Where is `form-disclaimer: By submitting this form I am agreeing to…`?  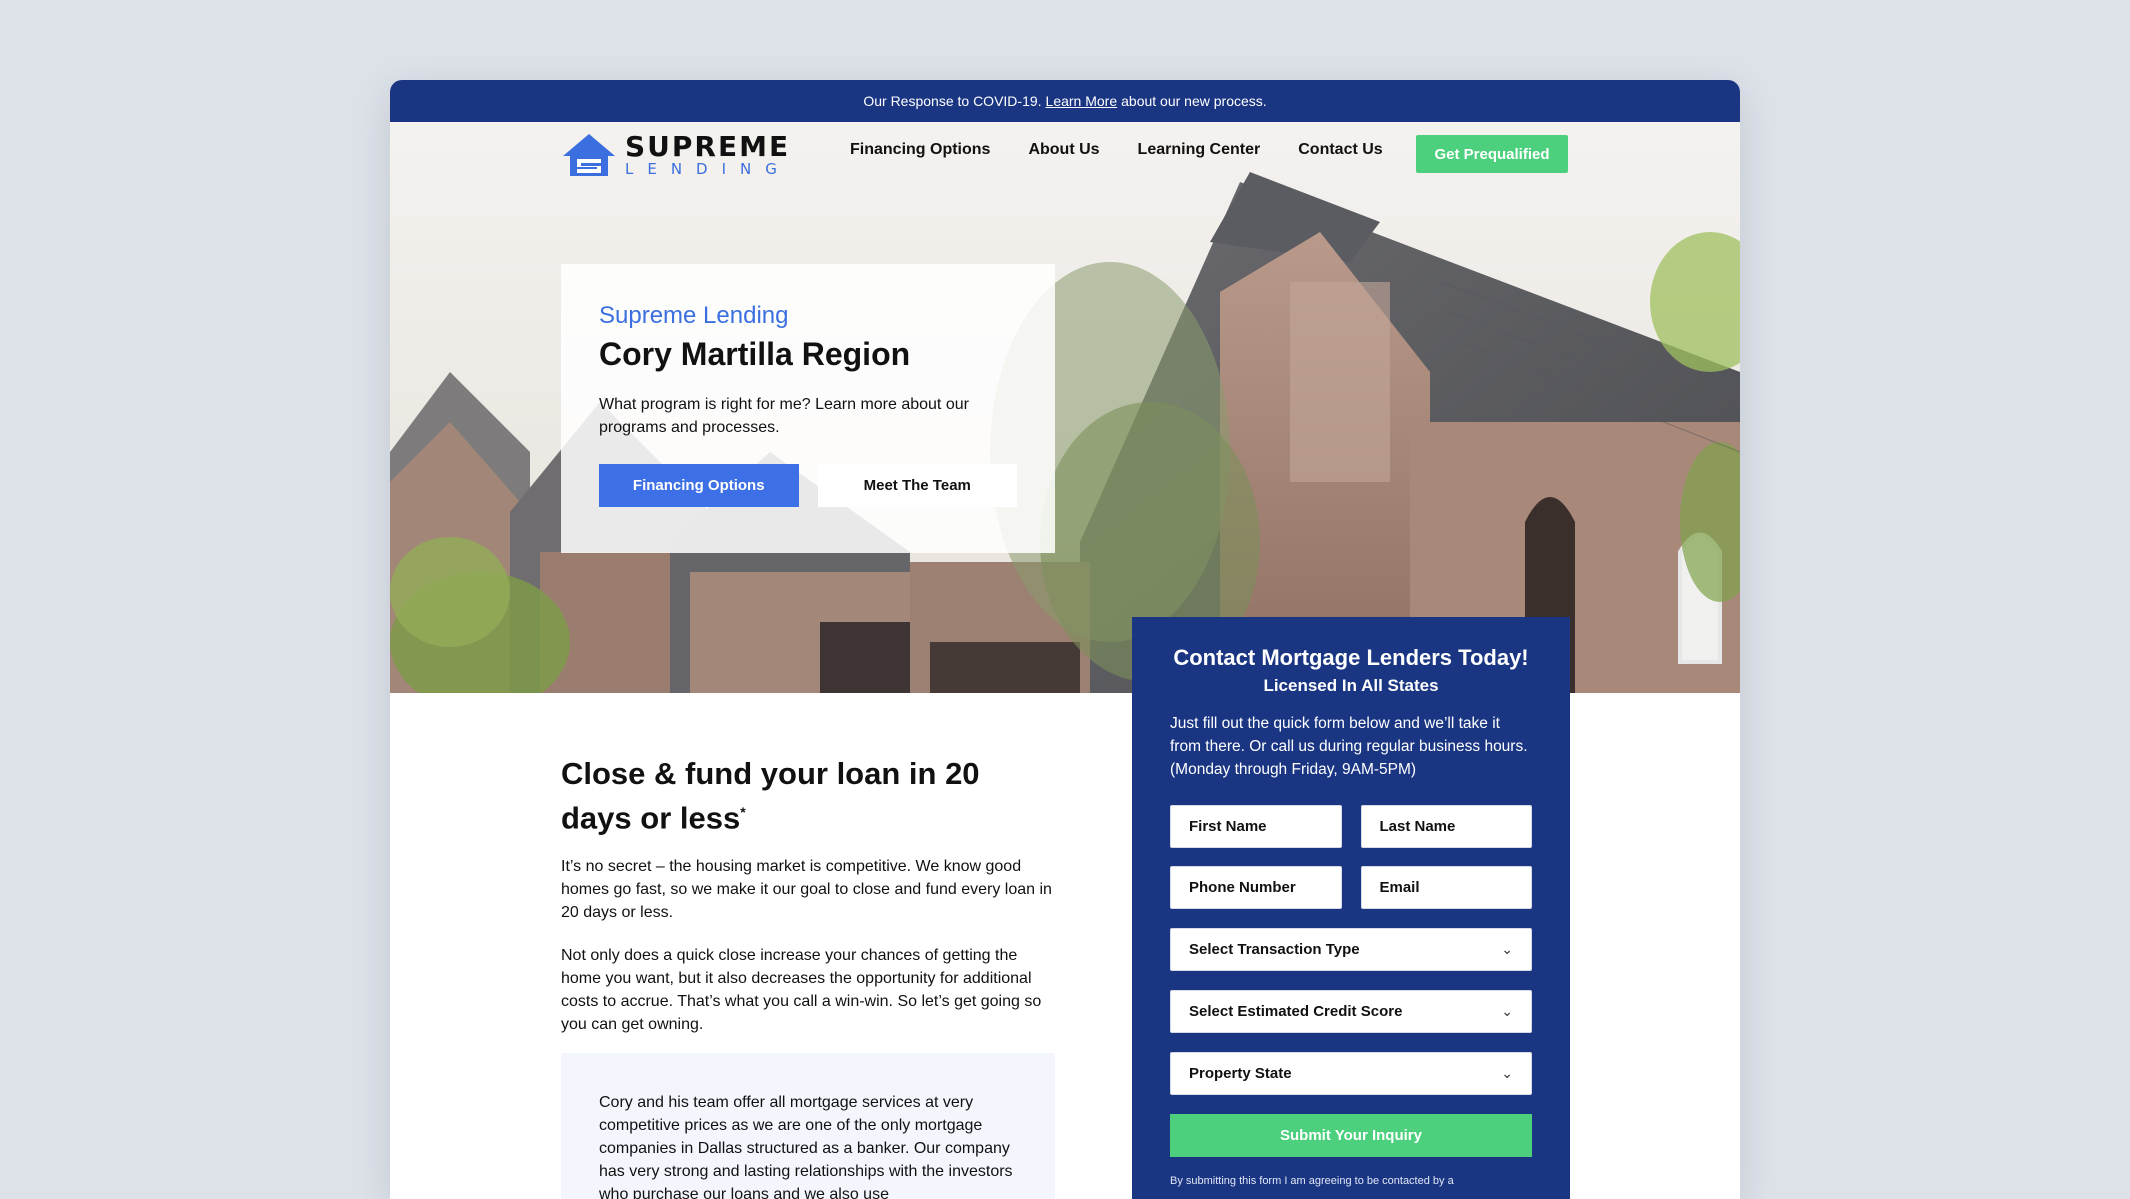 form-disclaimer: By submitting this form I am agreeing to… is located at coordinates (1312, 1181).